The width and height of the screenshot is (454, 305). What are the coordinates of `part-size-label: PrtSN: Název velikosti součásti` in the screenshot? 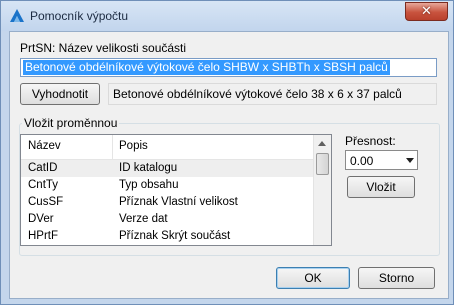 It's located at (103, 48).